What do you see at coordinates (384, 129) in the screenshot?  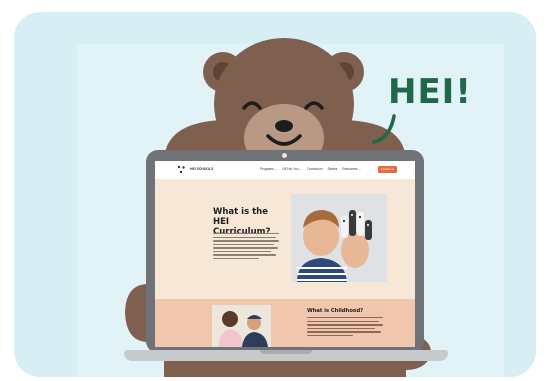 I see `speech-tail-icon` at bounding box center [384, 129].